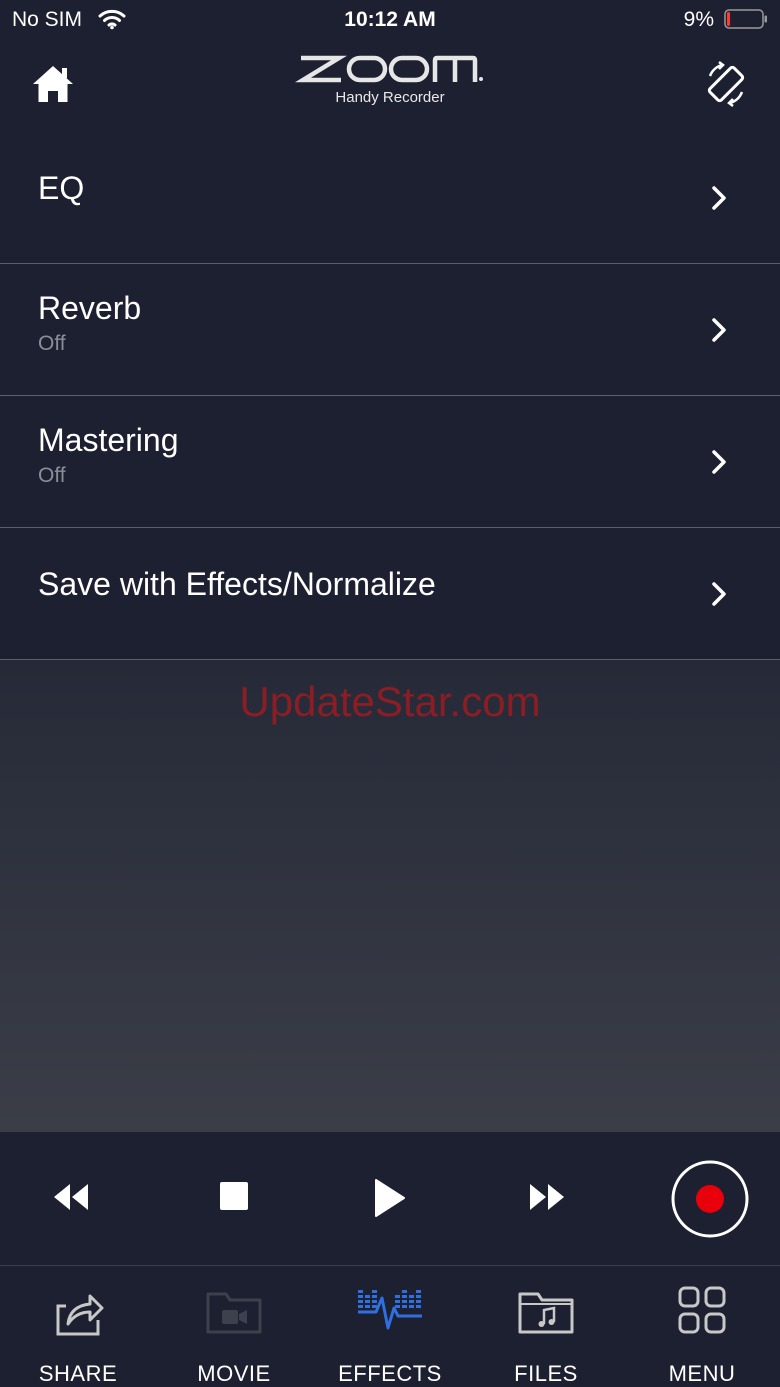  What do you see at coordinates (546, 1313) in the screenshot?
I see `music-folder-icon` at bounding box center [546, 1313].